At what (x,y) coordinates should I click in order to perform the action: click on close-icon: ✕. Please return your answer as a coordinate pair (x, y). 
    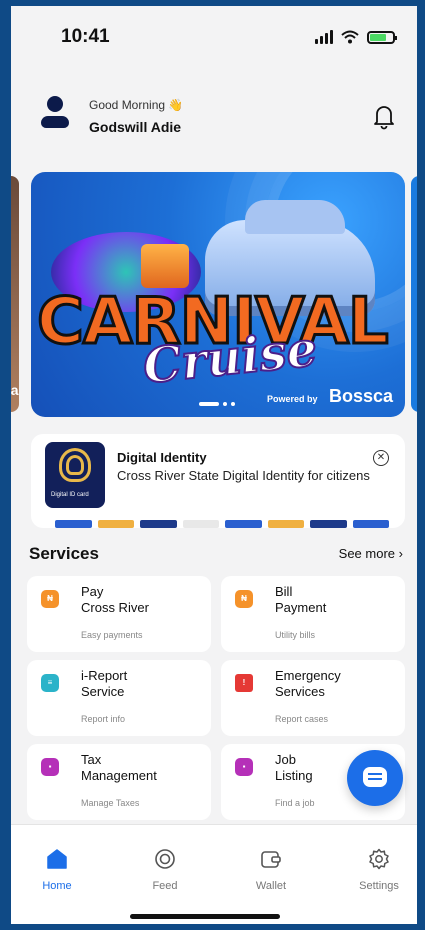
    Looking at the image, I should click on (381, 458).